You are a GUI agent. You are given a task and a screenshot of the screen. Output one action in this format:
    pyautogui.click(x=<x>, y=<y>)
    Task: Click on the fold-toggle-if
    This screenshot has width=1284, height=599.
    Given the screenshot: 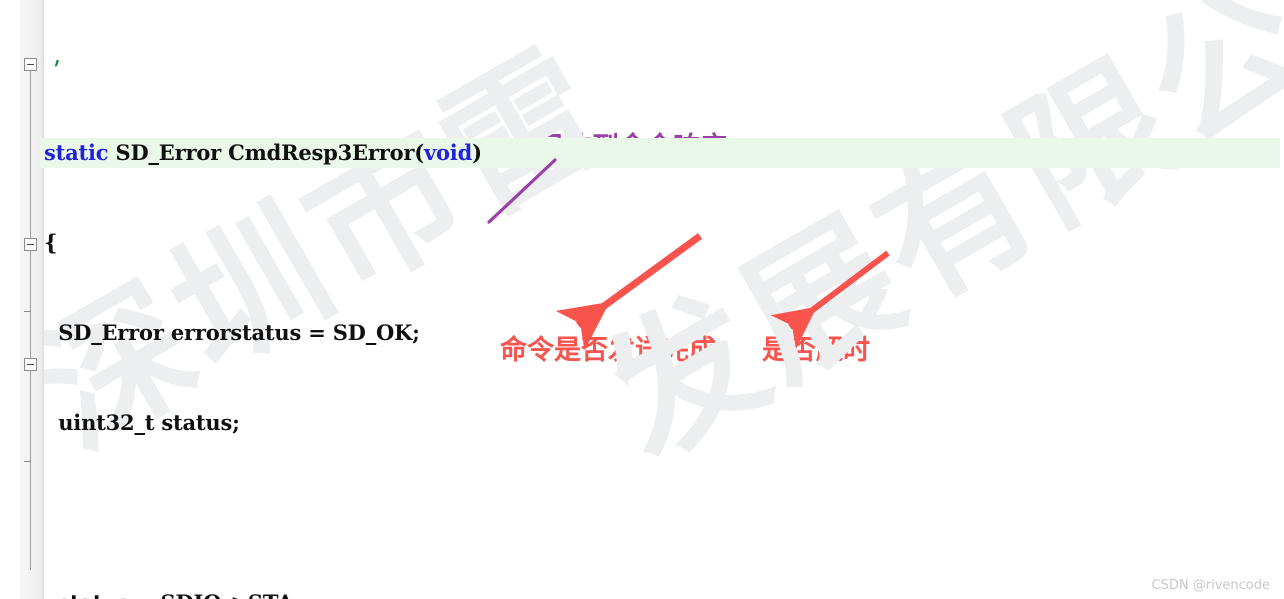 What is the action you would take?
    pyautogui.click(x=30, y=364)
    